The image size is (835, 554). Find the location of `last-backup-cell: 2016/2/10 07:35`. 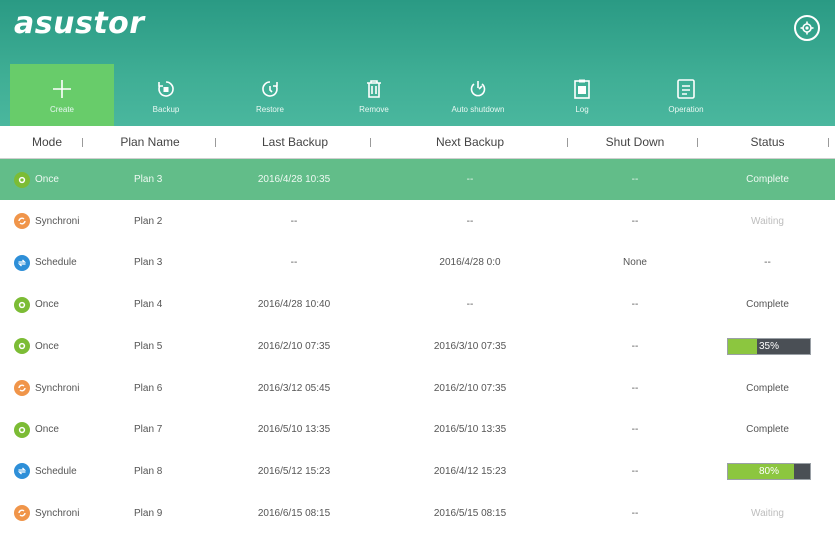

last-backup-cell: 2016/2/10 07:35 is located at coordinates (294, 346).